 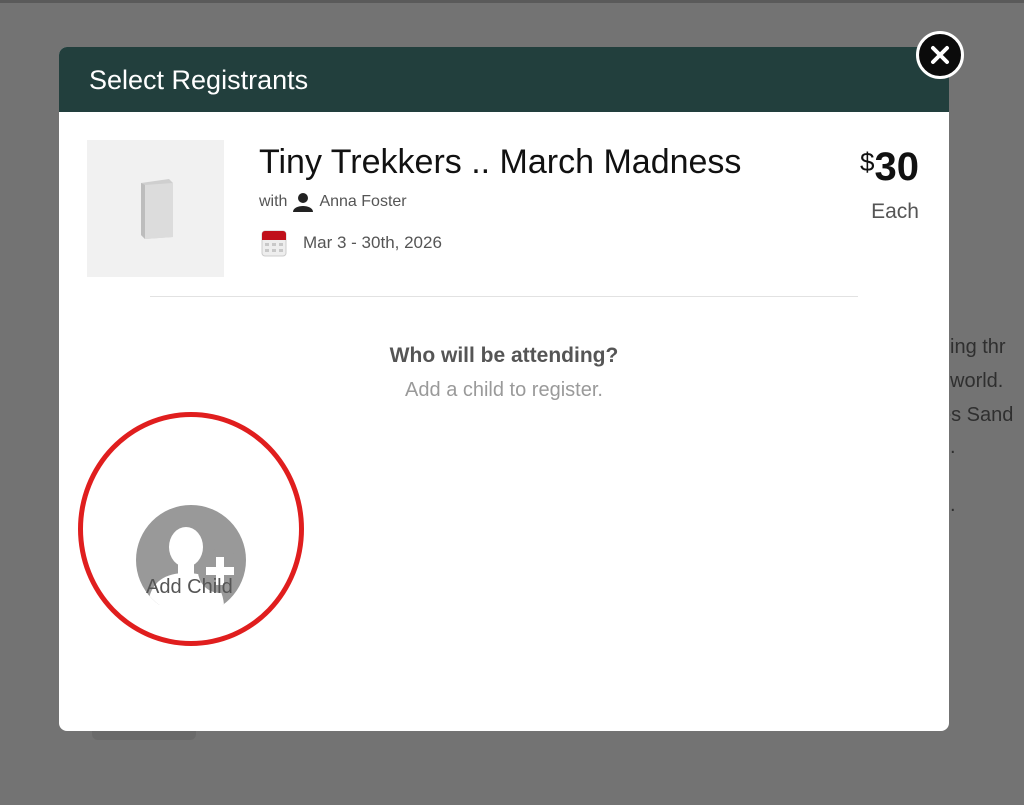 What do you see at coordinates (189, 587) in the screenshot?
I see `add-child-label: Add Child` at bounding box center [189, 587].